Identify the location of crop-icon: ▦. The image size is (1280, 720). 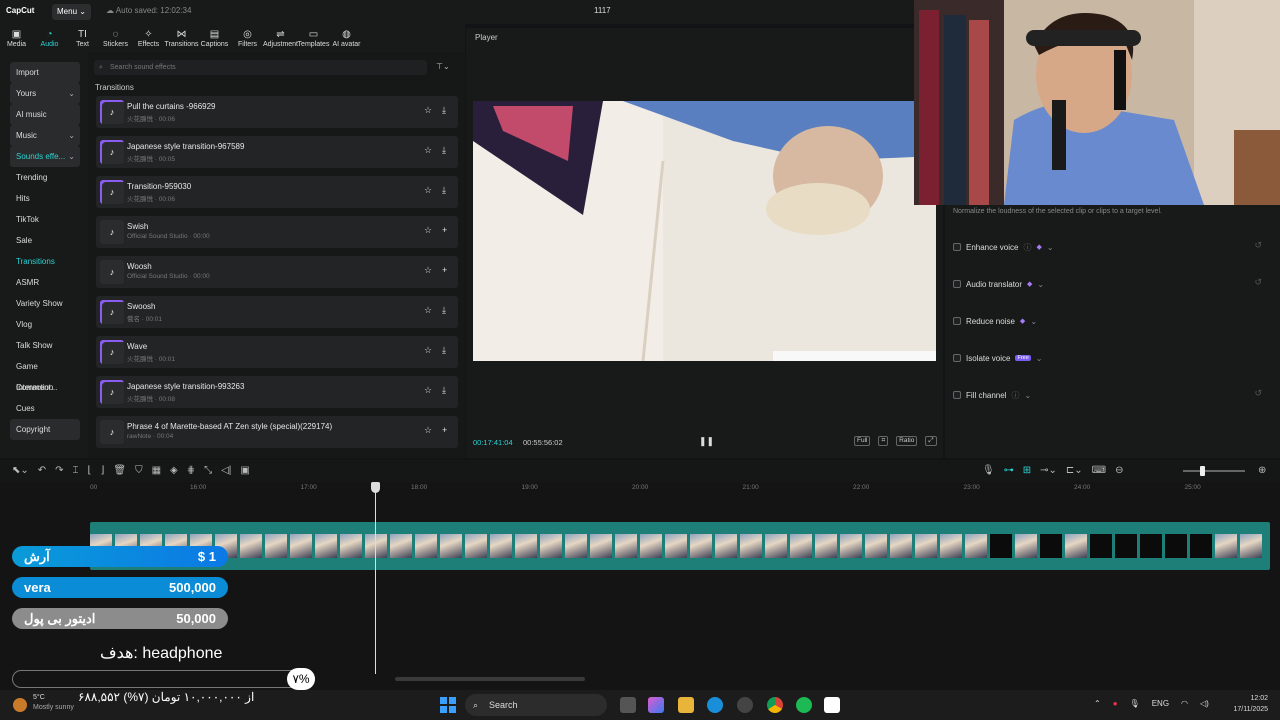
(156, 470).